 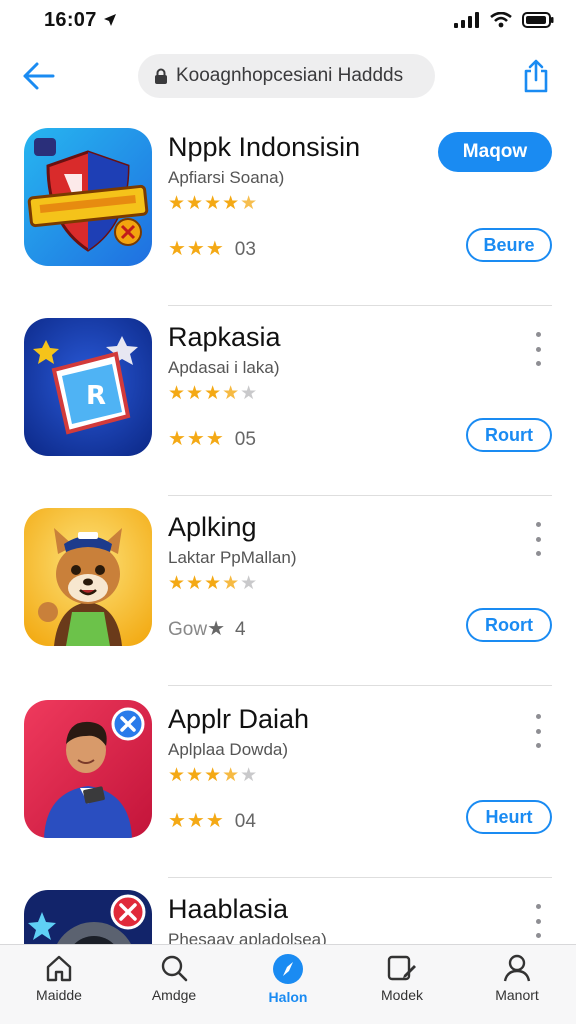 I want to click on app-subtitle: Apfiarsi Soana), so click(x=226, y=177).